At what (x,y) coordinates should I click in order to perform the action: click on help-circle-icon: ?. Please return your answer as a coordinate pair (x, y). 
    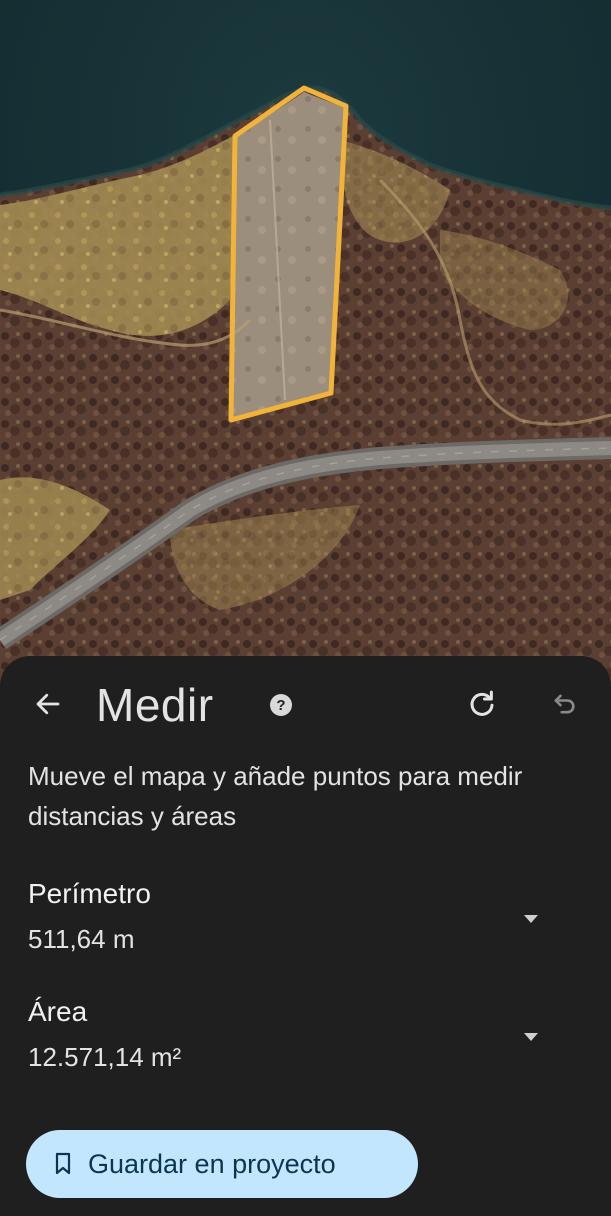
    Looking at the image, I should click on (281, 707).